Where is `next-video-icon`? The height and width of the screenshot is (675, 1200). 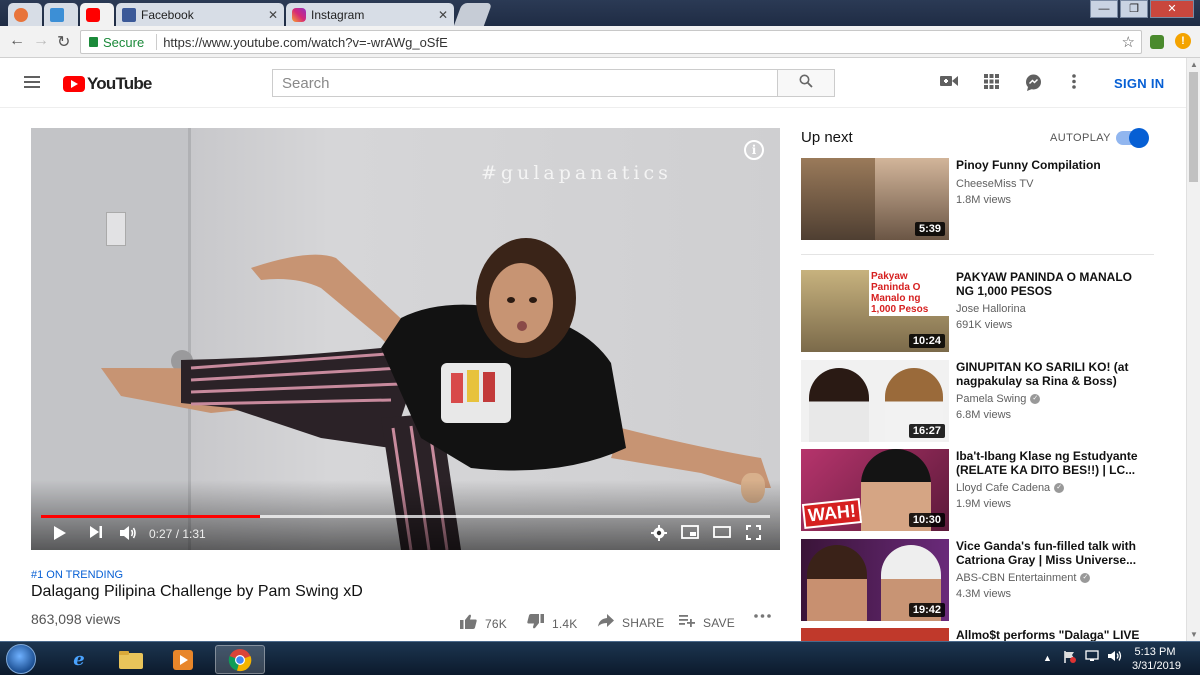 next-video-icon is located at coordinates (96, 534).